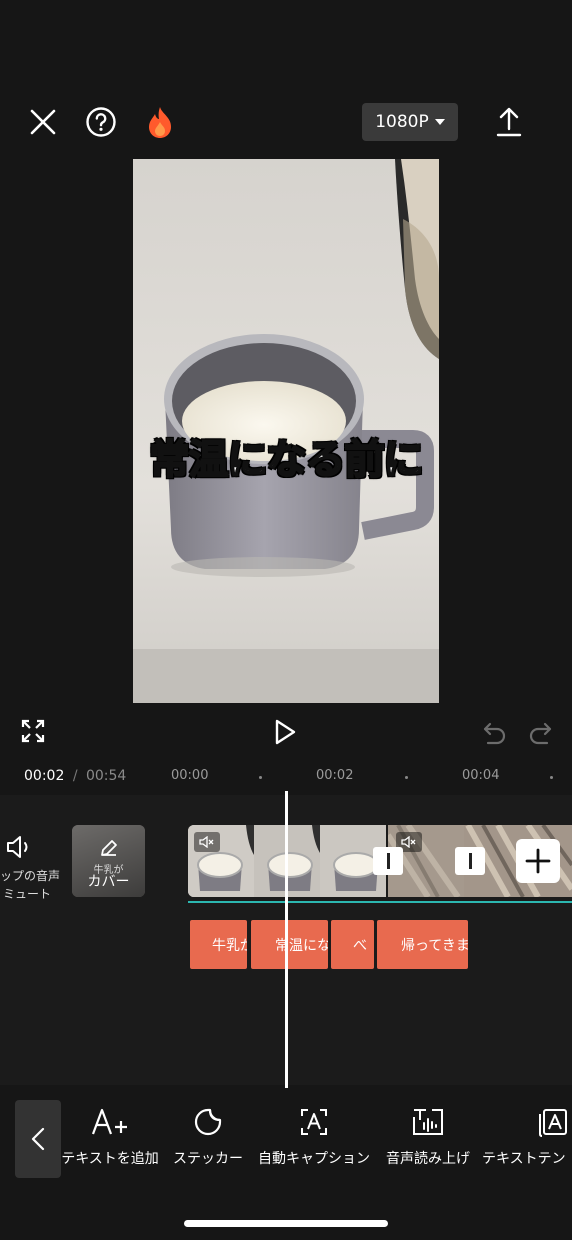  Describe the element at coordinates (289, 944) in the screenshot. I see `text-clip: 常温にな` at that location.